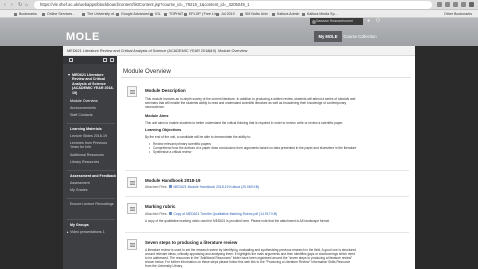  Describe the element at coordinates (93, 145) in the screenshot. I see `sidebar-item-previous-lectures: Lectures from Previous Years for Info` at that location.